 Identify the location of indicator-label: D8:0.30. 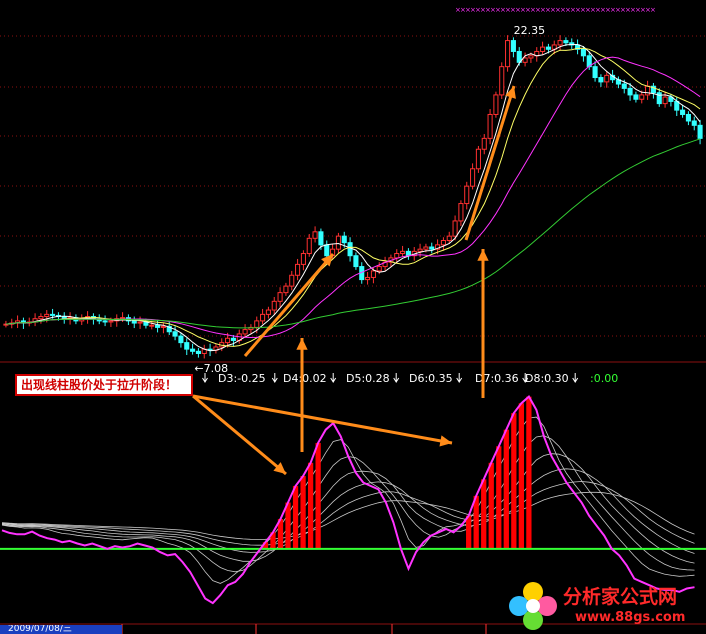
(547, 378).